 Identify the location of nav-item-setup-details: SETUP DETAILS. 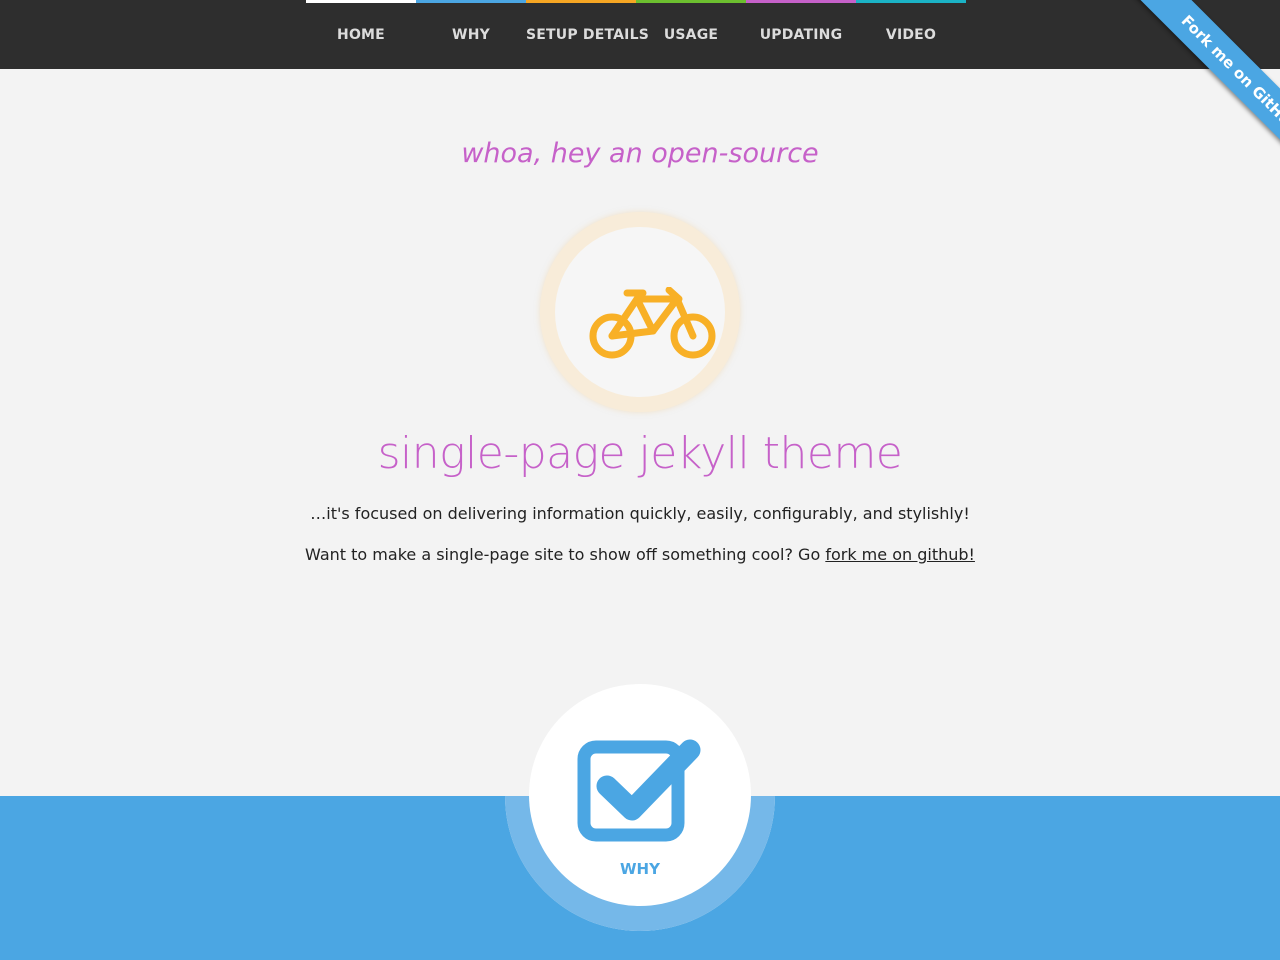
(587, 34).